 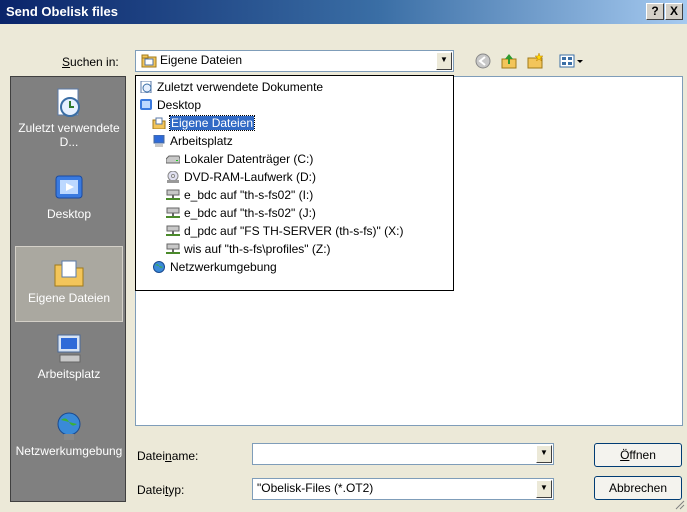 I want to click on place-network: Netzwerkumgebung, so click(x=69, y=449).